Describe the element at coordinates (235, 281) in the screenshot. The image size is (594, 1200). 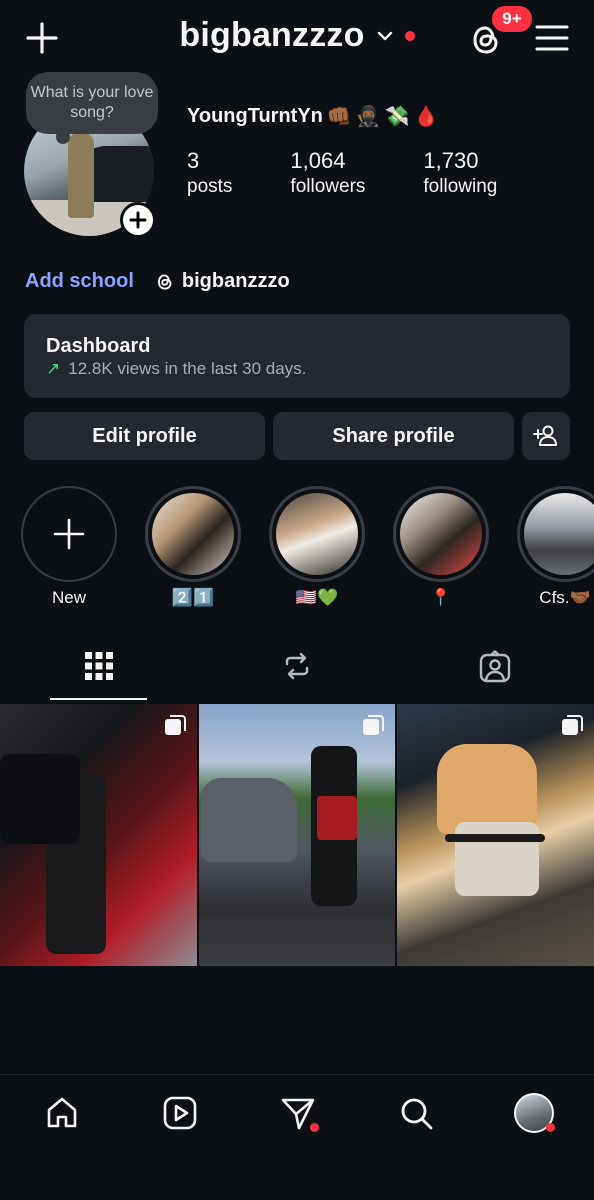
I see `threads-handle: bigbanzzzo` at that location.